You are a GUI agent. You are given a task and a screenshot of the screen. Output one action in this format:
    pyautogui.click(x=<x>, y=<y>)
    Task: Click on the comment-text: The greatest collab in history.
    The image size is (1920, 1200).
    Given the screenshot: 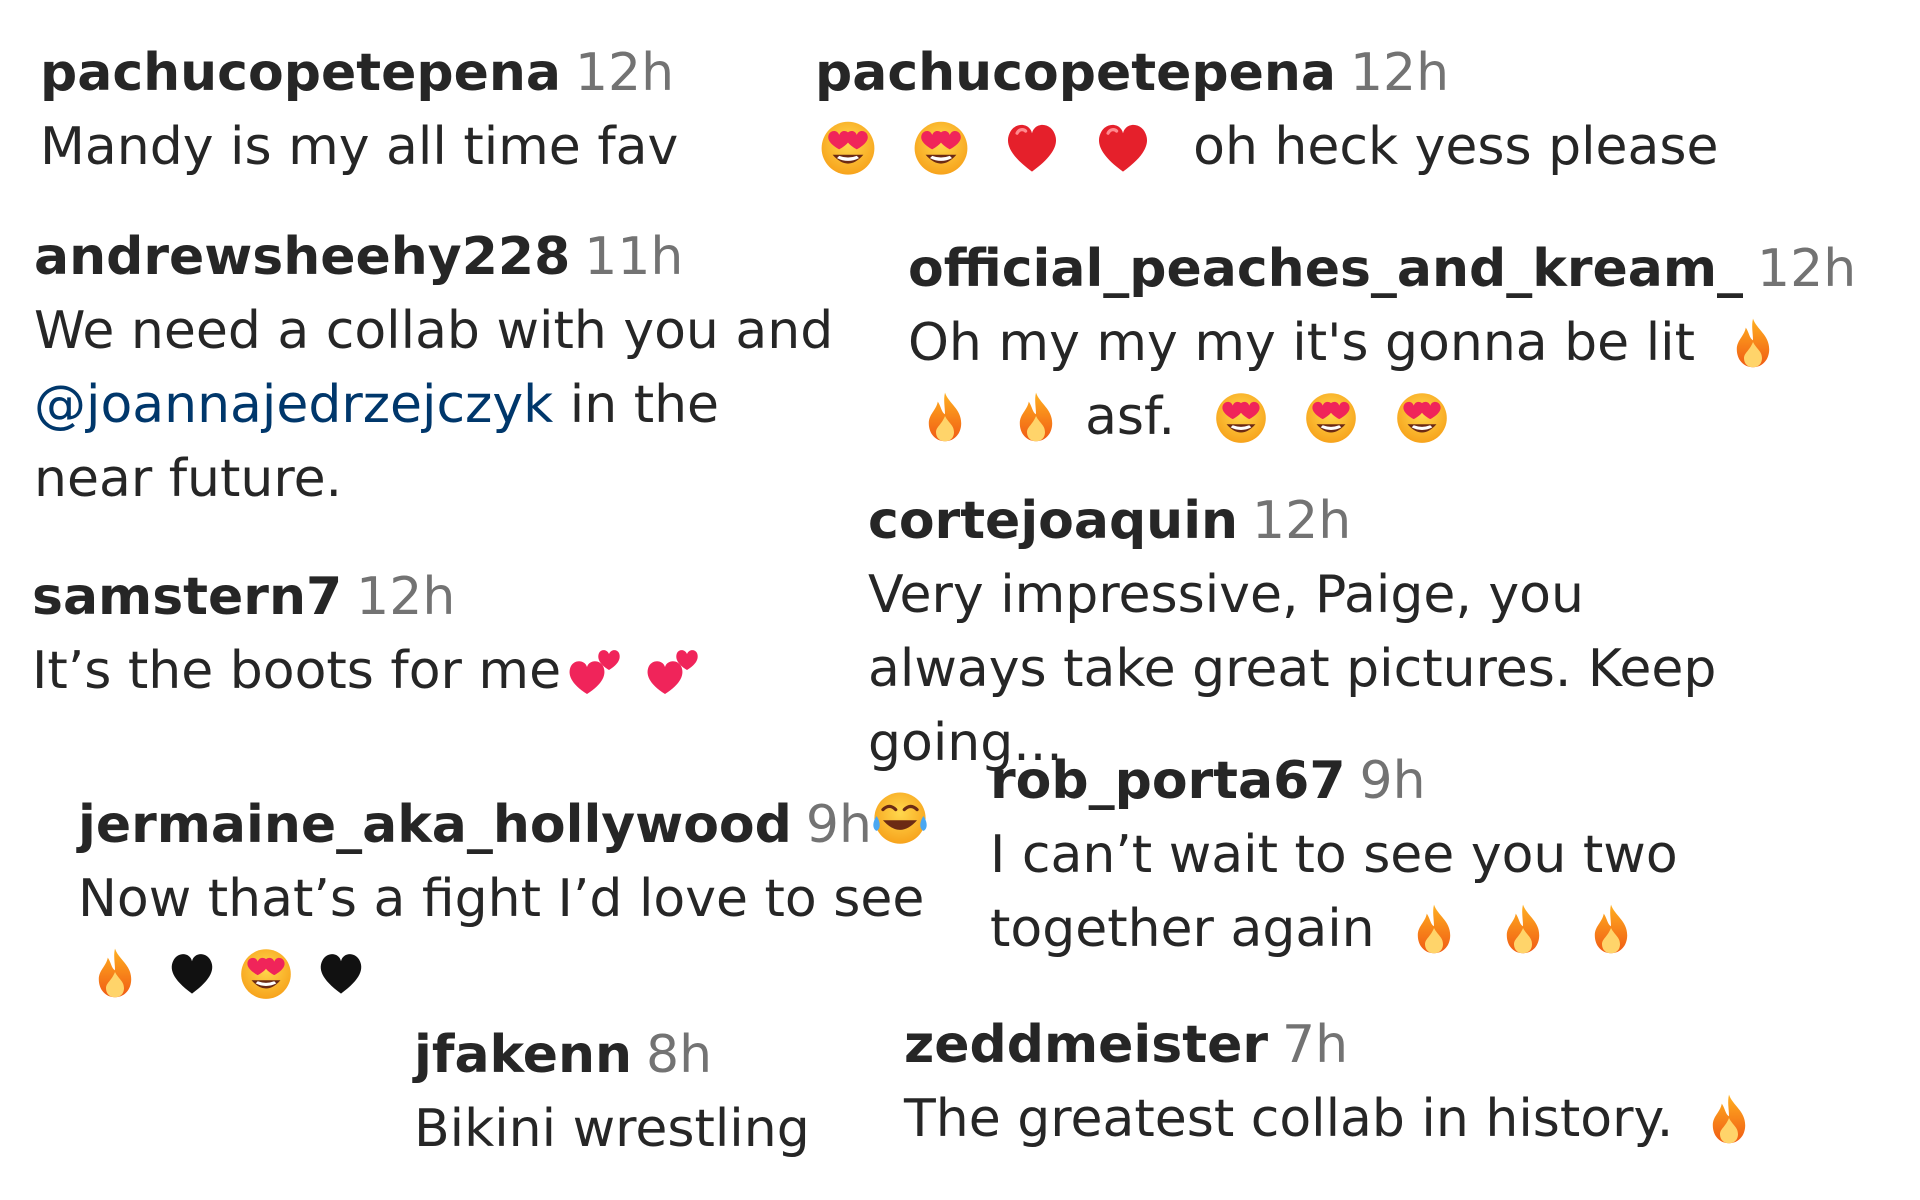 What is the action you would take?
    pyautogui.click(x=1289, y=1119)
    